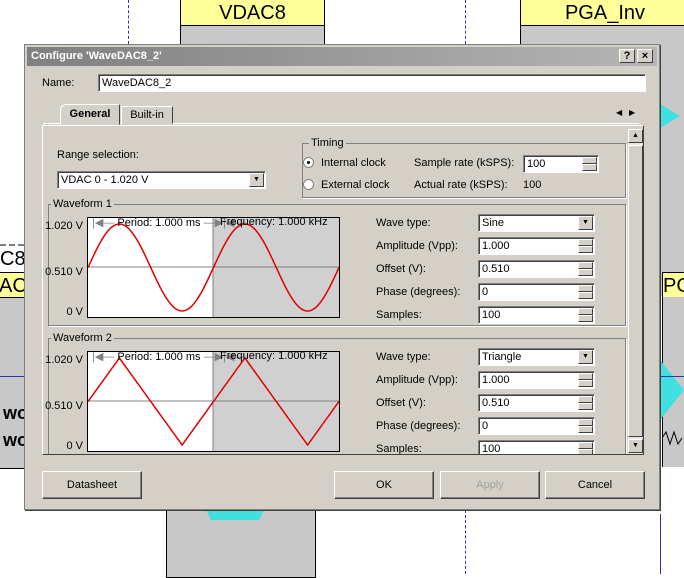 The height and width of the screenshot is (578, 684). What do you see at coordinates (619, 112) in the screenshot?
I see `tab-scroll-left-icon: ◀` at bounding box center [619, 112].